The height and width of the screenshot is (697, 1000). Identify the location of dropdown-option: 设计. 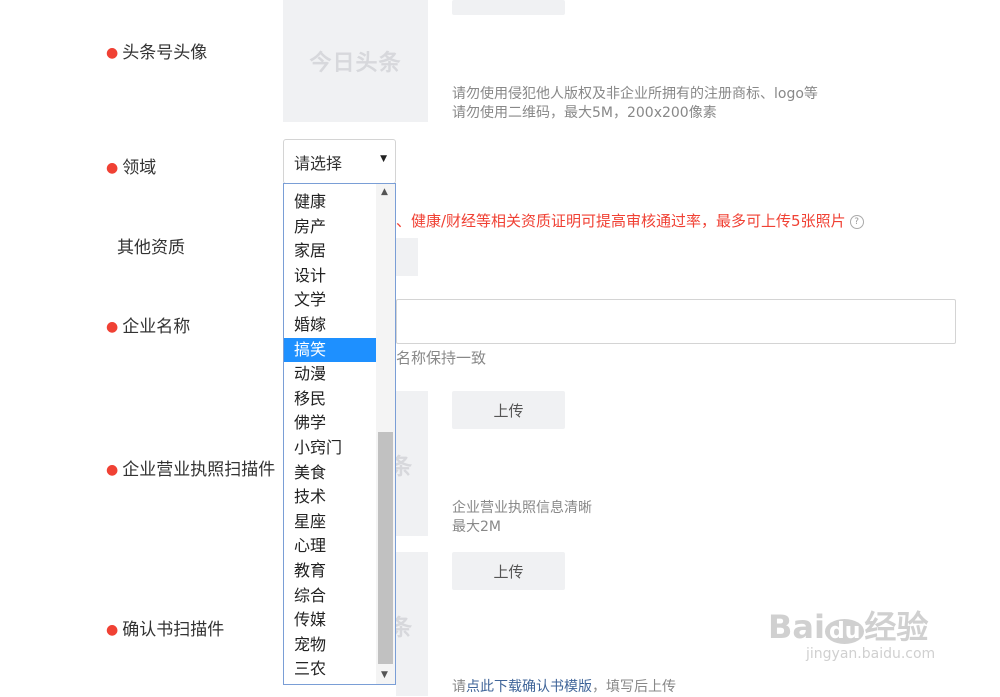
(330, 276).